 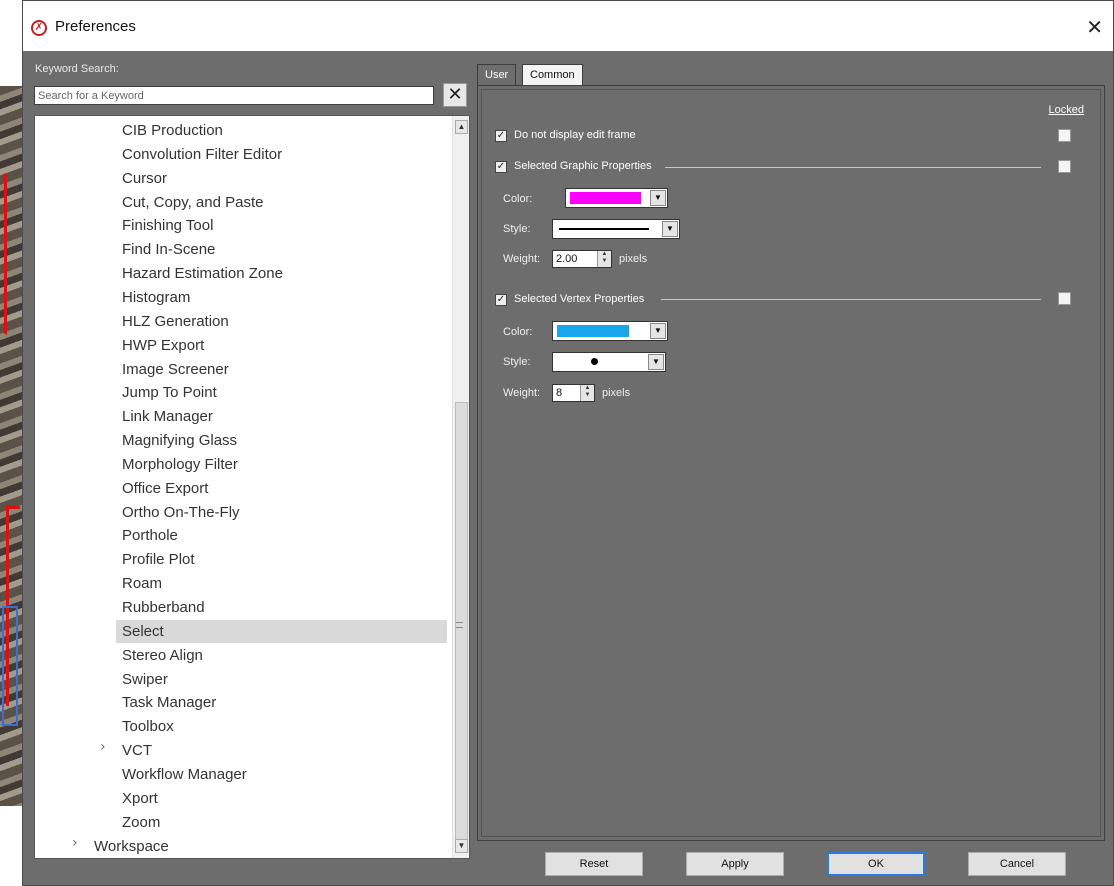 What do you see at coordinates (455, 95) in the screenshot?
I see `clear-search-button: ✕` at bounding box center [455, 95].